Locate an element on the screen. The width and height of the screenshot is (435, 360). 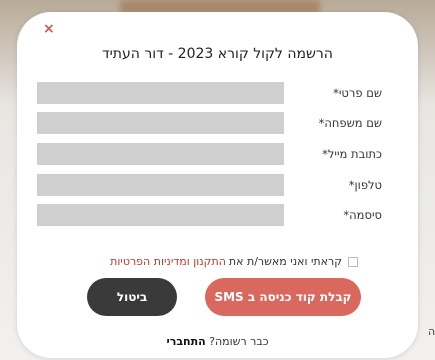
login-question: כבר רשומה? is located at coordinates (239, 341).